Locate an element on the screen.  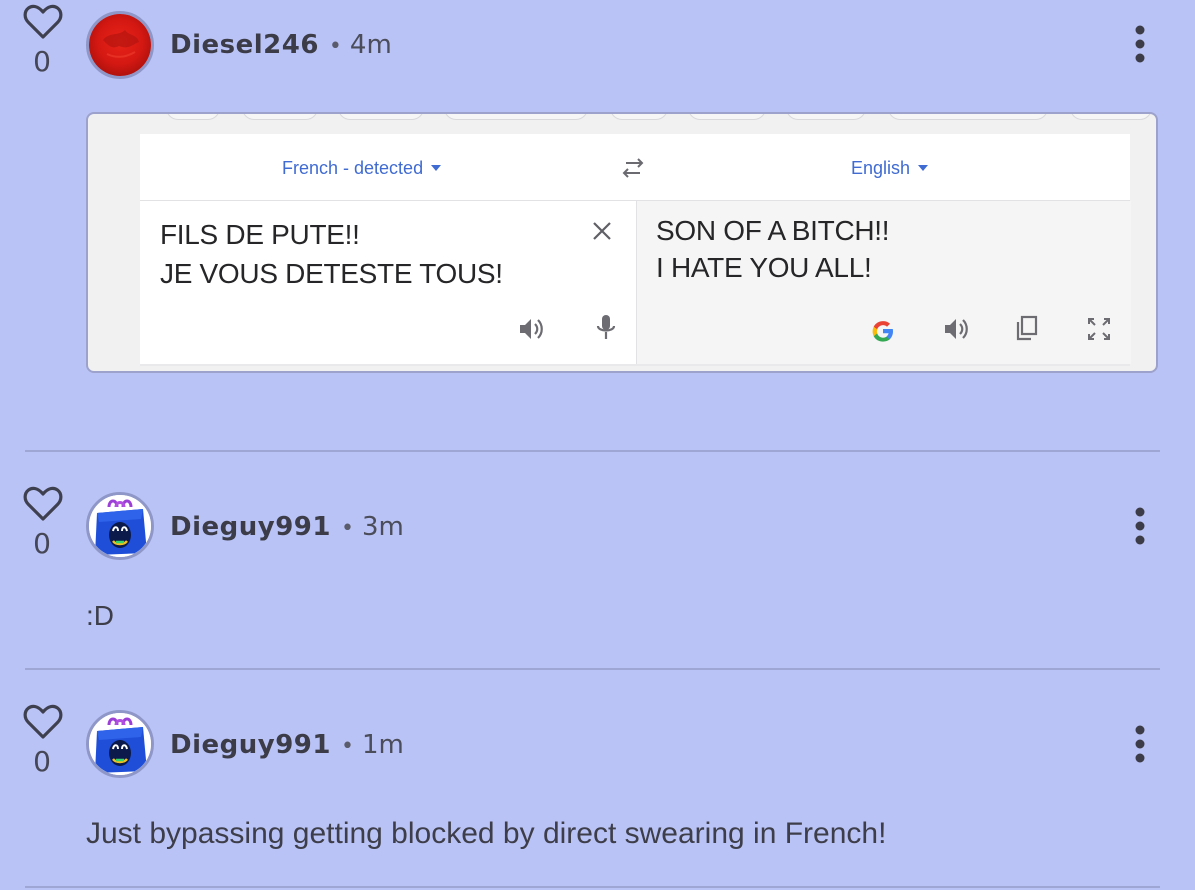
comment-meta: Dieguy991 • 1m is located at coordinates (287, 745).